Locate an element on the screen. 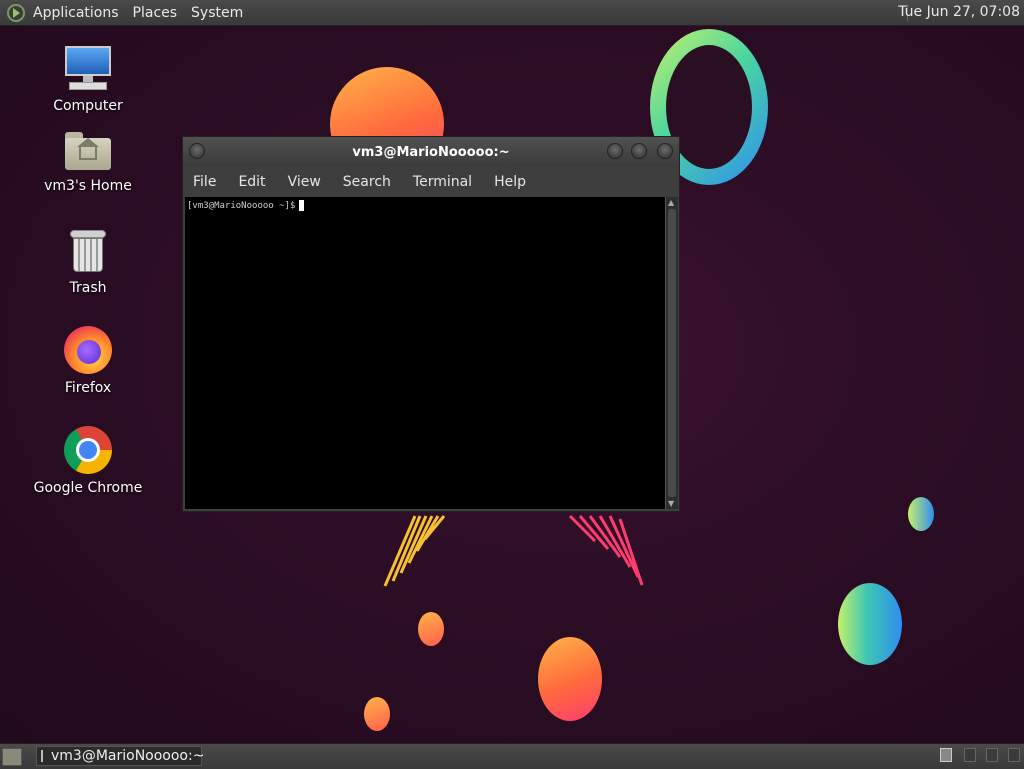 Image resolution: width=1024 pixels, height=769 pixels. taskbar-window-button: vm3@MarioNooooo:~ is located at coordinates (120, 756).